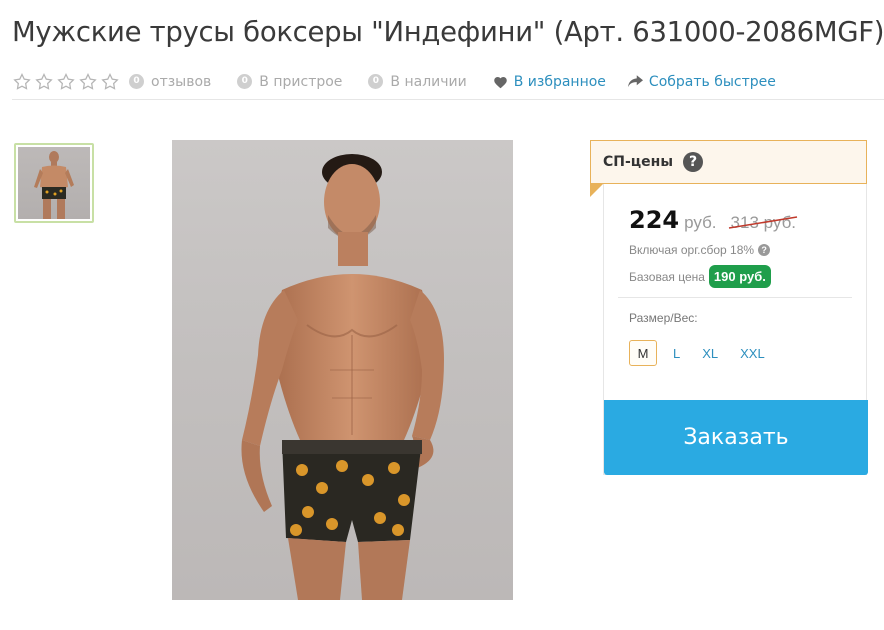 Image resolution: width=884 pixels, height=630 pixels. I want to click on stock-link: 0 В наличии, so click(417, 81).